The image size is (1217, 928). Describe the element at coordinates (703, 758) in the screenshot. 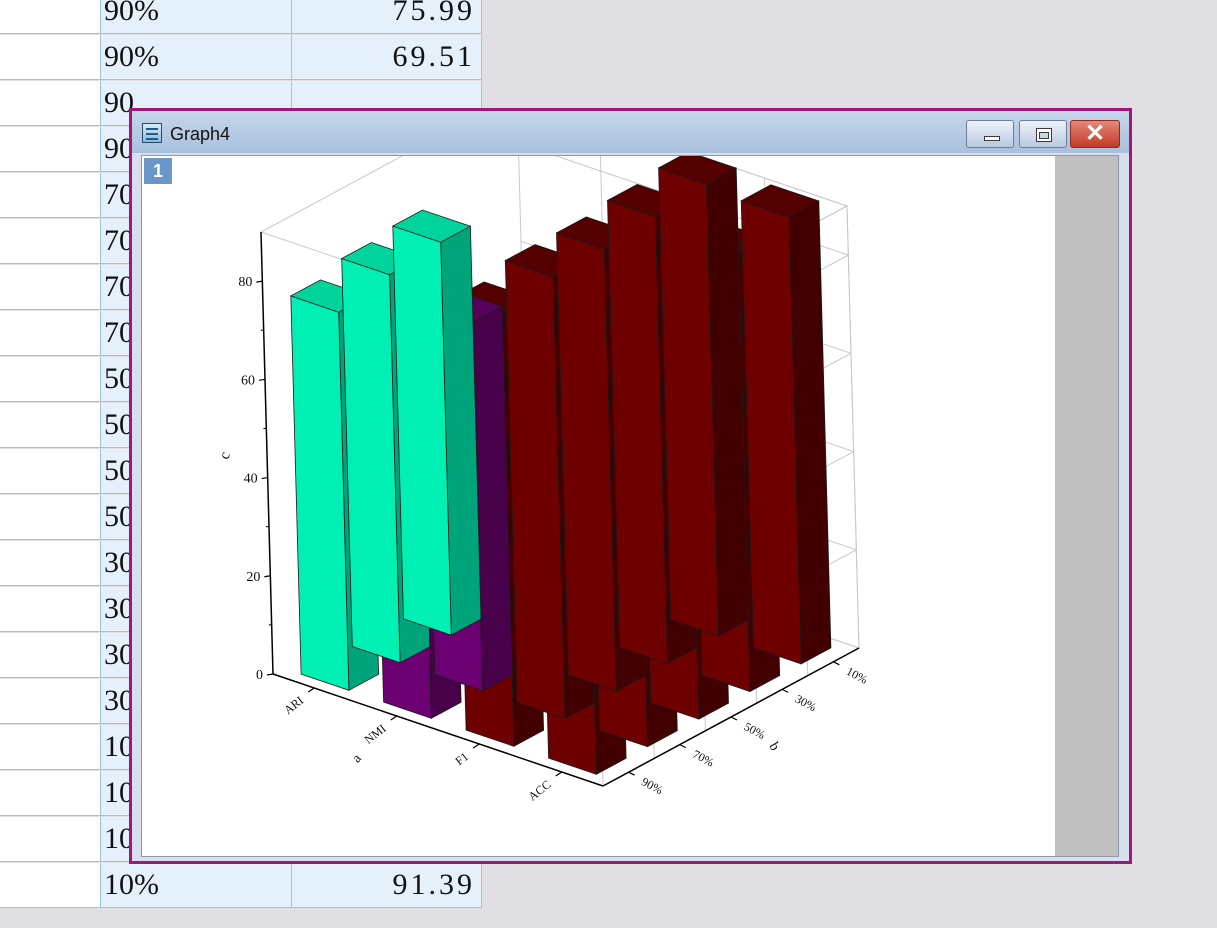

I see `b-tick-label: 70%` at that location.